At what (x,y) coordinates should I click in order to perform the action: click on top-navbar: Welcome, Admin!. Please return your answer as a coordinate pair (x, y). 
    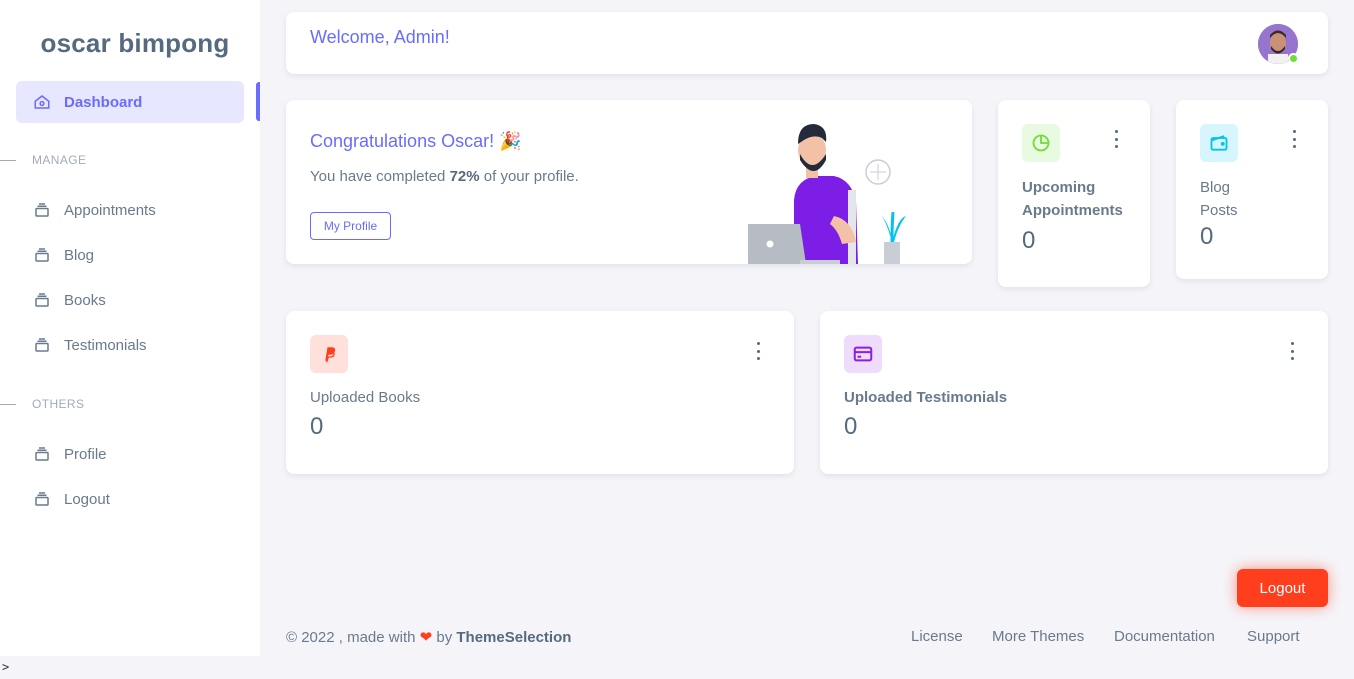
    Looking at the image, I should click on (807, 43).